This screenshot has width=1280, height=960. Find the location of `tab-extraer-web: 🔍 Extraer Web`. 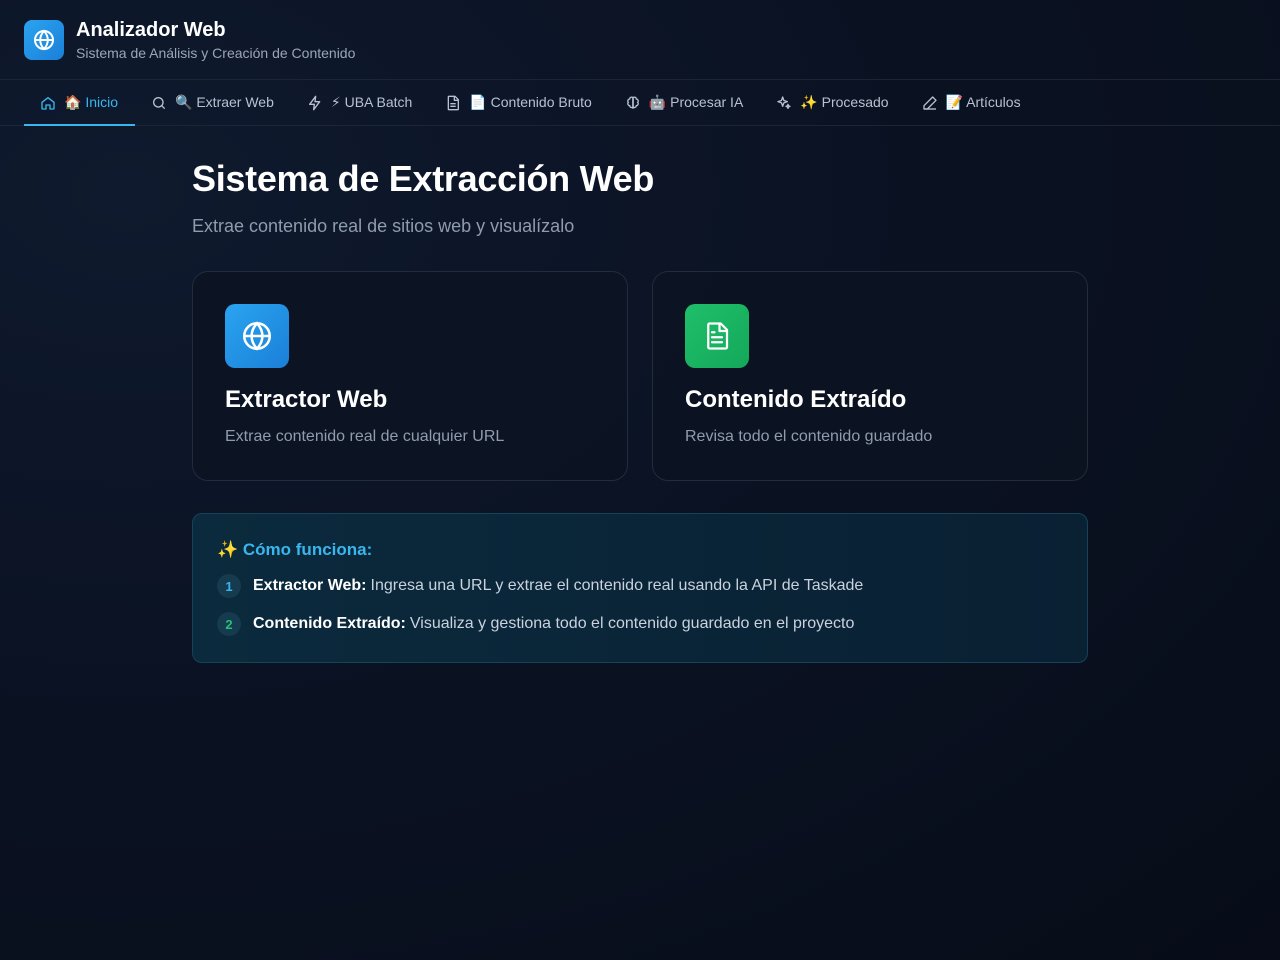

tab-extraer-web: 🔍 Extraer Web is located at coordinates (213, 102).